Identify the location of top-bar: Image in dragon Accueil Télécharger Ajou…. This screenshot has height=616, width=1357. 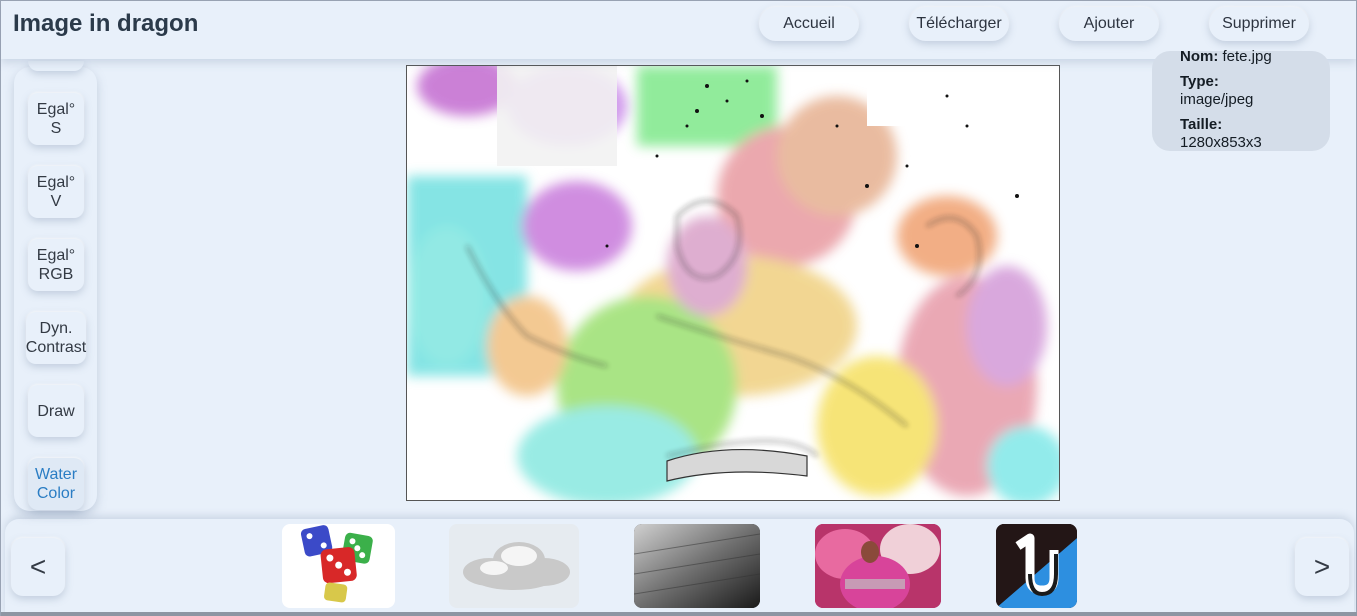
(678, 30).